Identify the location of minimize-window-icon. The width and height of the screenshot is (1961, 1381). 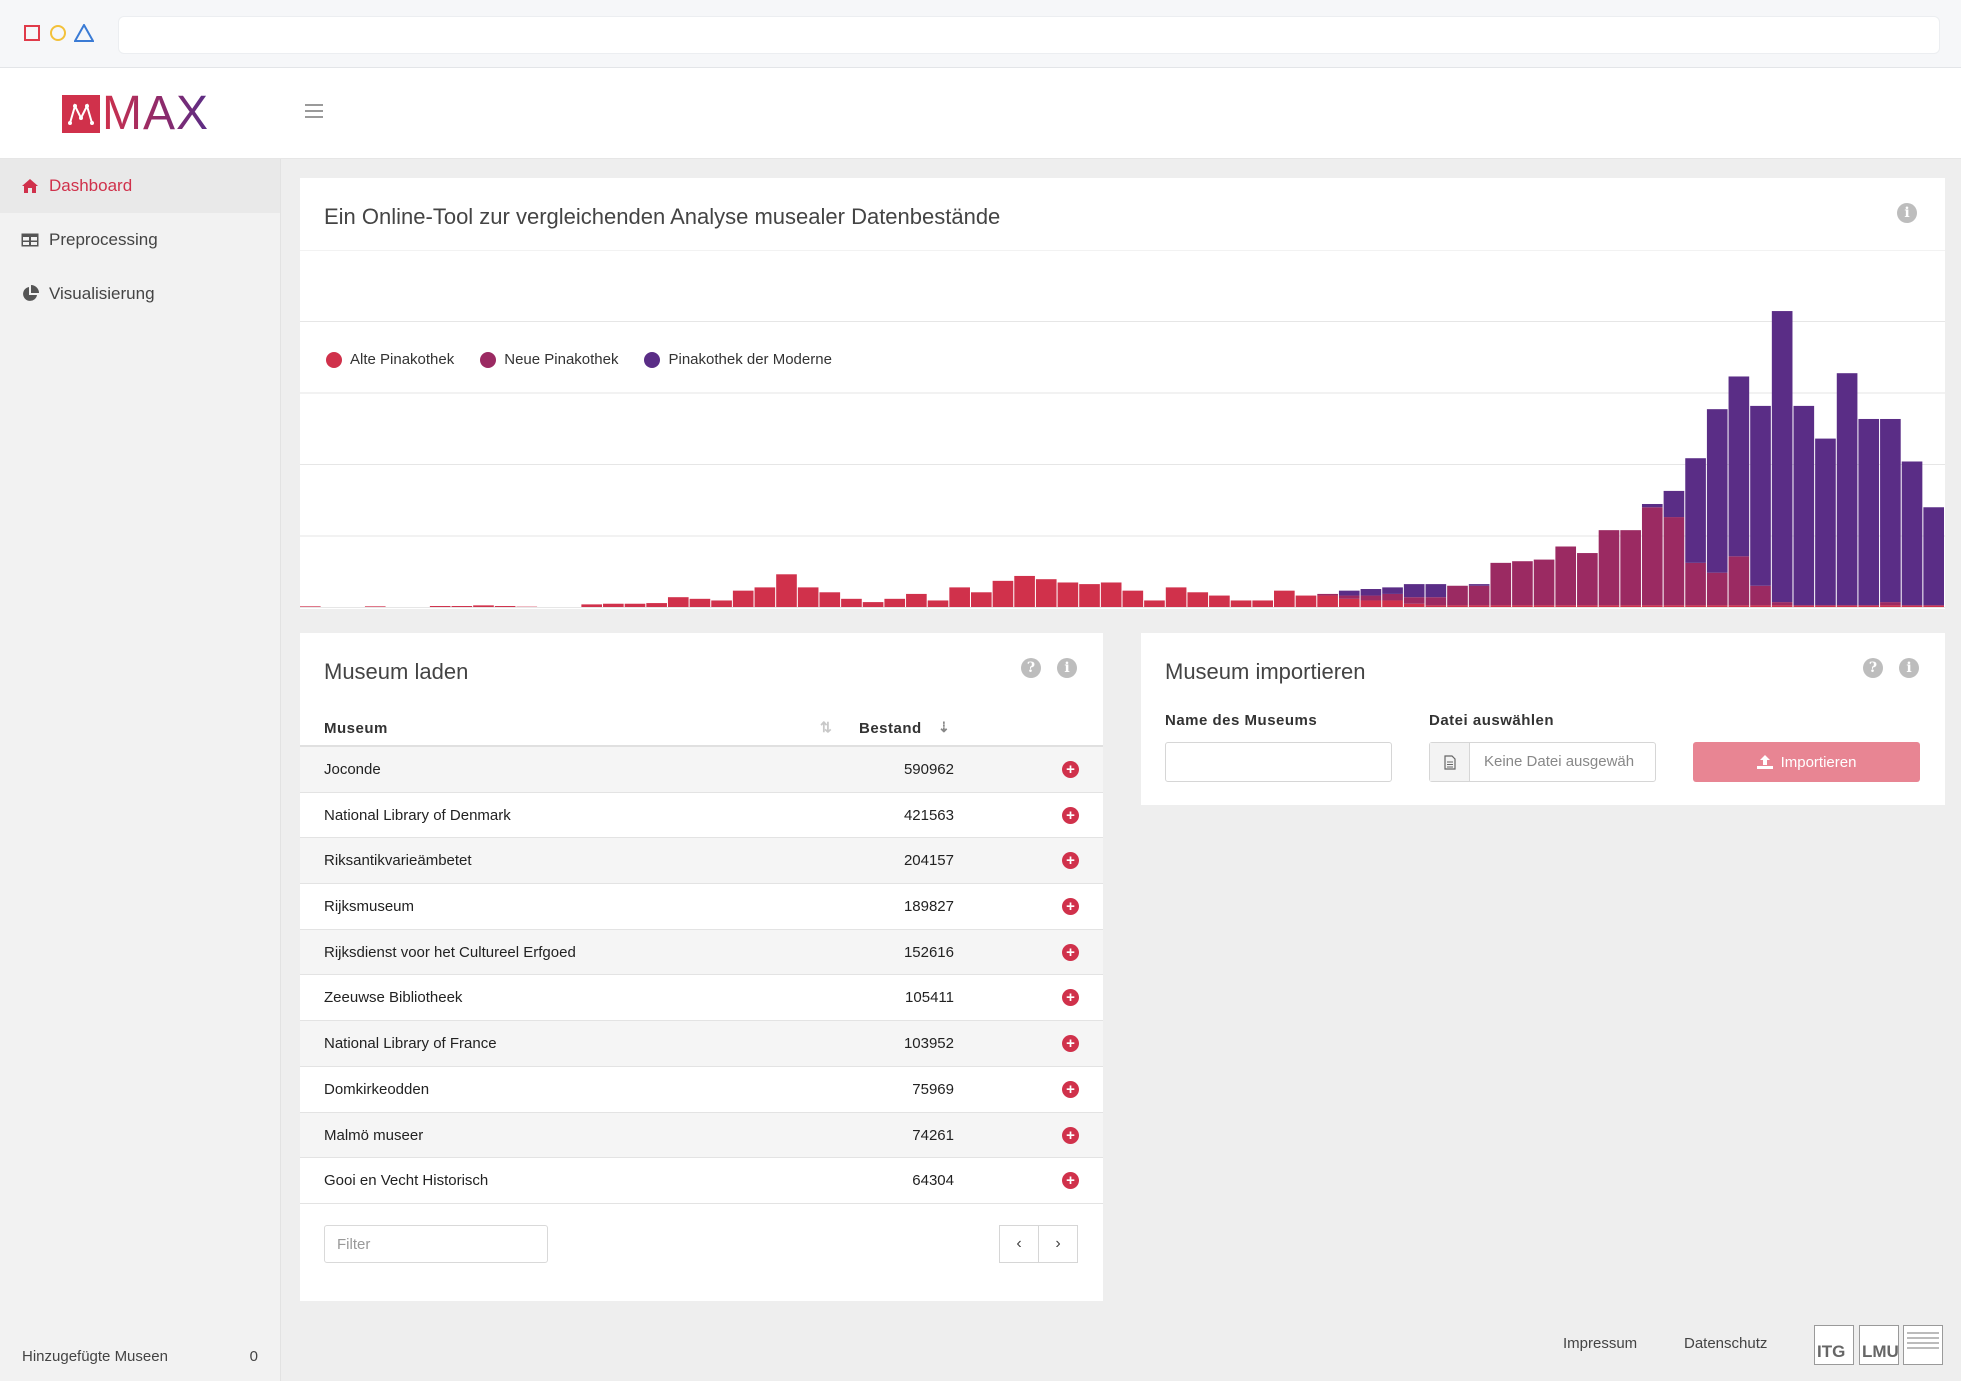
(58, 33).